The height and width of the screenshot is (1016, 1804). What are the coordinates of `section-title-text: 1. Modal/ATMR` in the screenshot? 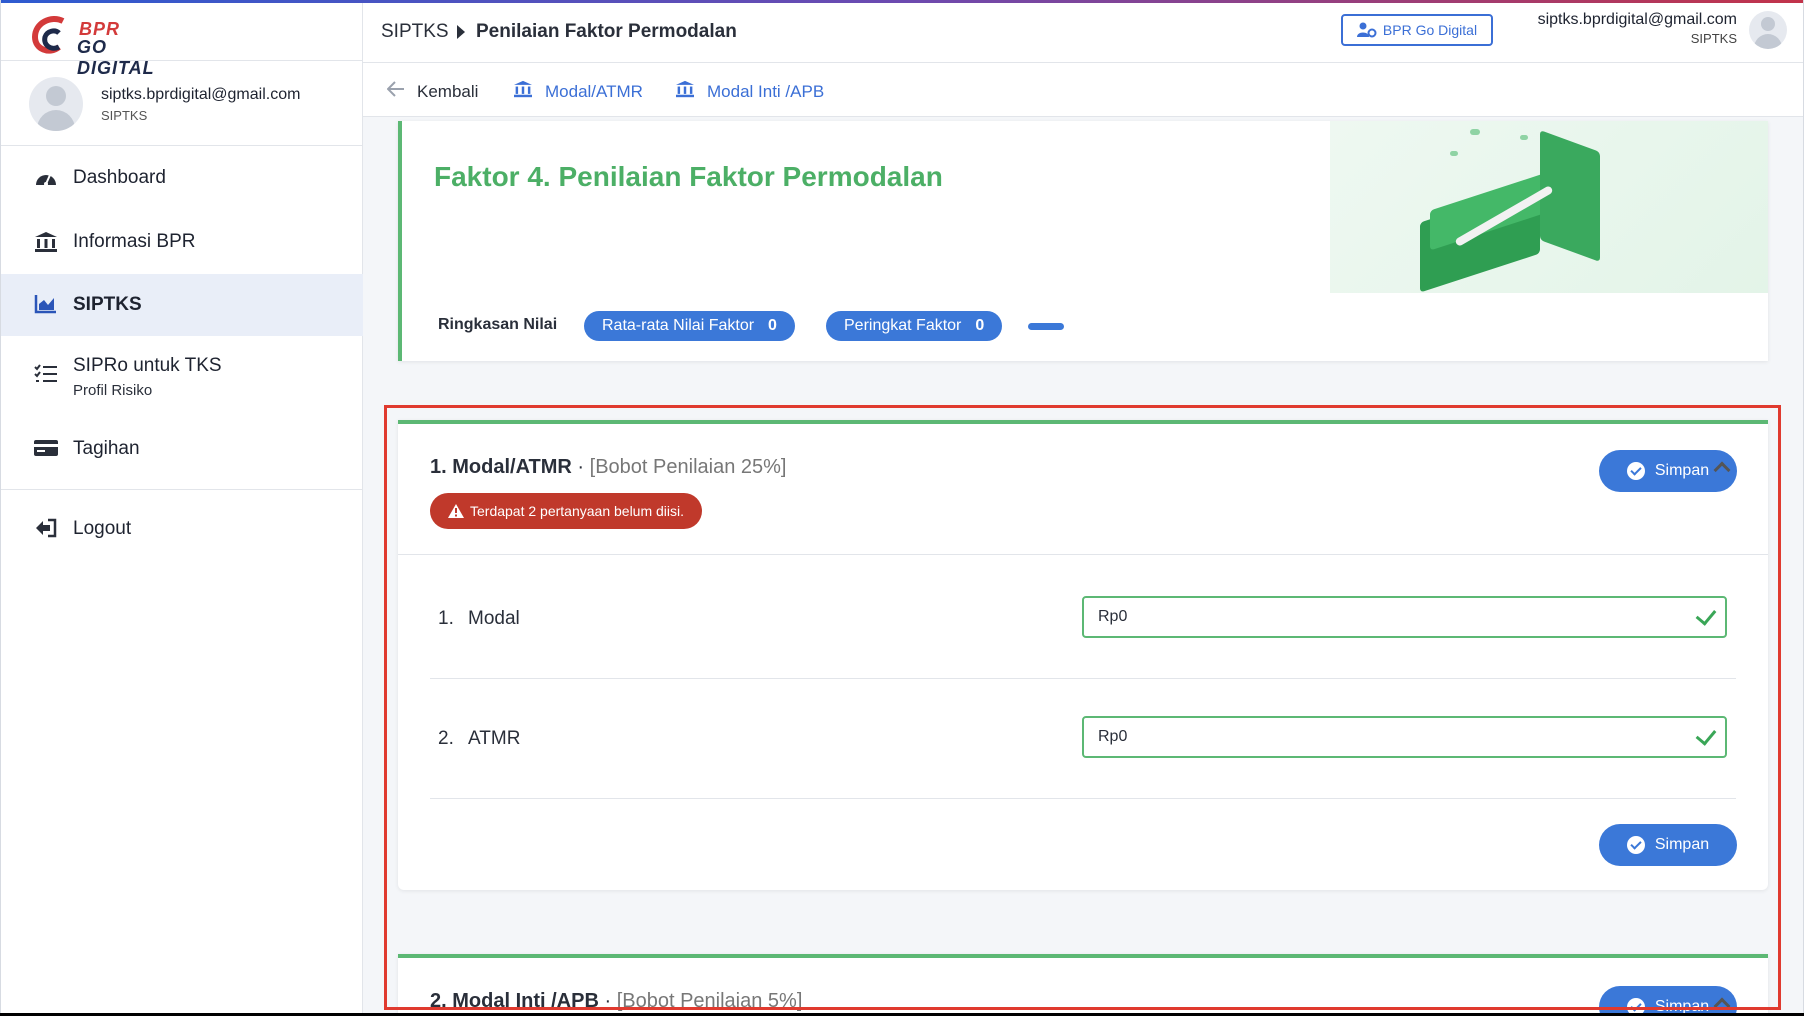 It's located at (501, 467).